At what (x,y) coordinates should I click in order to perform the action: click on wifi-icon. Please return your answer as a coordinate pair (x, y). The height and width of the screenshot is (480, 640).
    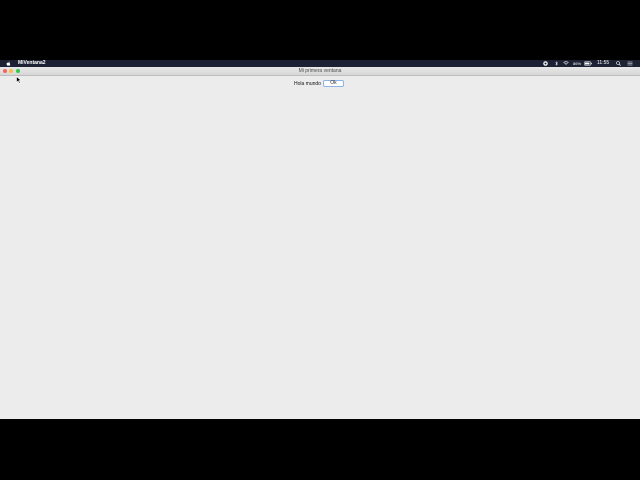
    Looking at the image, I should click on (566, 63).